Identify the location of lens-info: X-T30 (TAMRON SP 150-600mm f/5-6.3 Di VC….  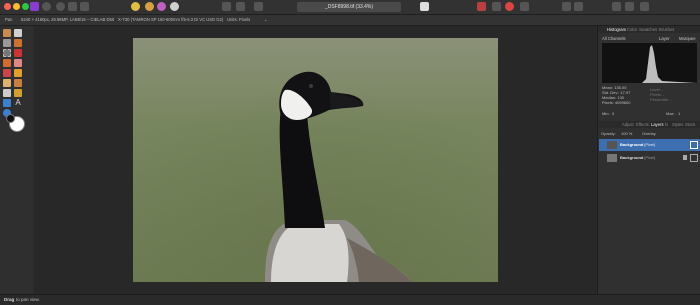
(171, 19).